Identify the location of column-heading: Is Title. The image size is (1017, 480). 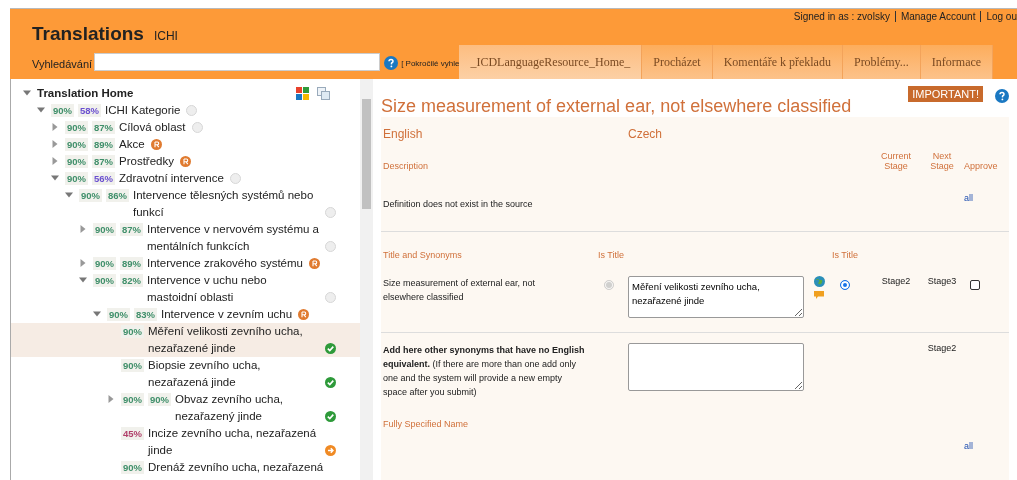
(845, 255).